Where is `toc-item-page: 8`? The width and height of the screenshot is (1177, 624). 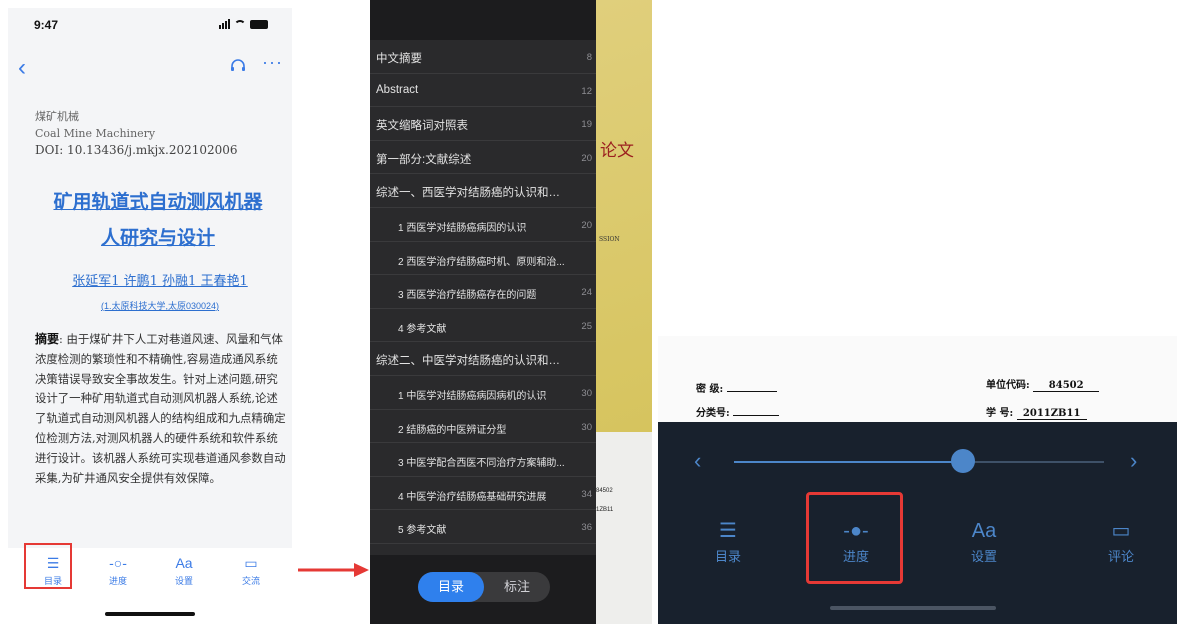 toc-item-page: 8 is located at coordinates (589, 57).